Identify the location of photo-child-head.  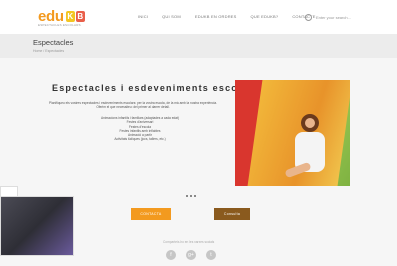
(310, 123).